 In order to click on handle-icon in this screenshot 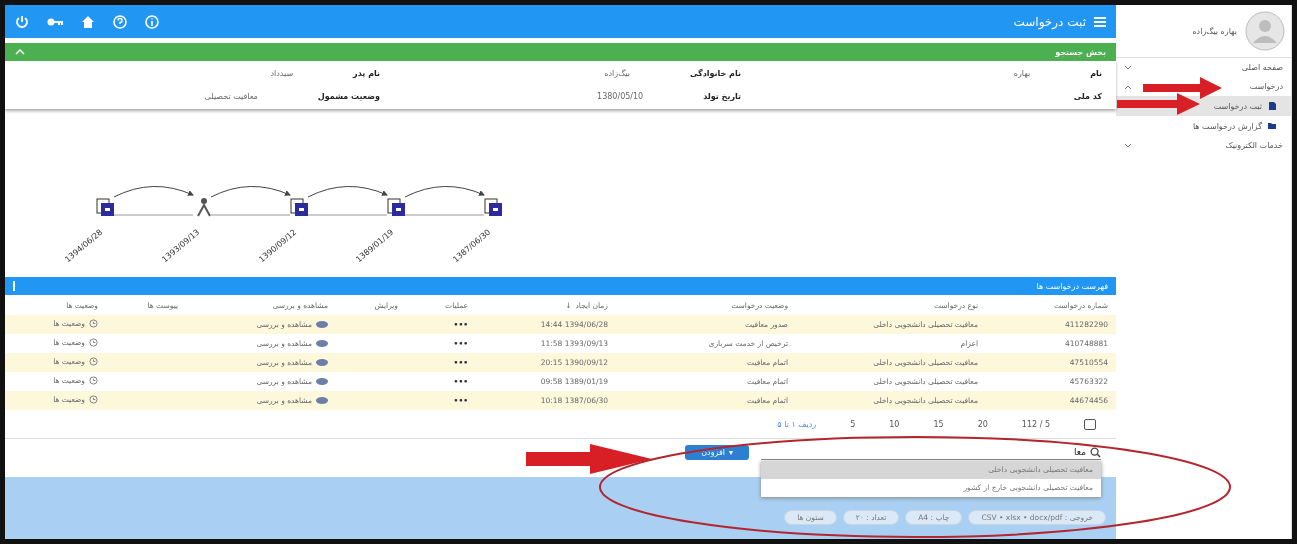, I will do `click(14, 286)`.